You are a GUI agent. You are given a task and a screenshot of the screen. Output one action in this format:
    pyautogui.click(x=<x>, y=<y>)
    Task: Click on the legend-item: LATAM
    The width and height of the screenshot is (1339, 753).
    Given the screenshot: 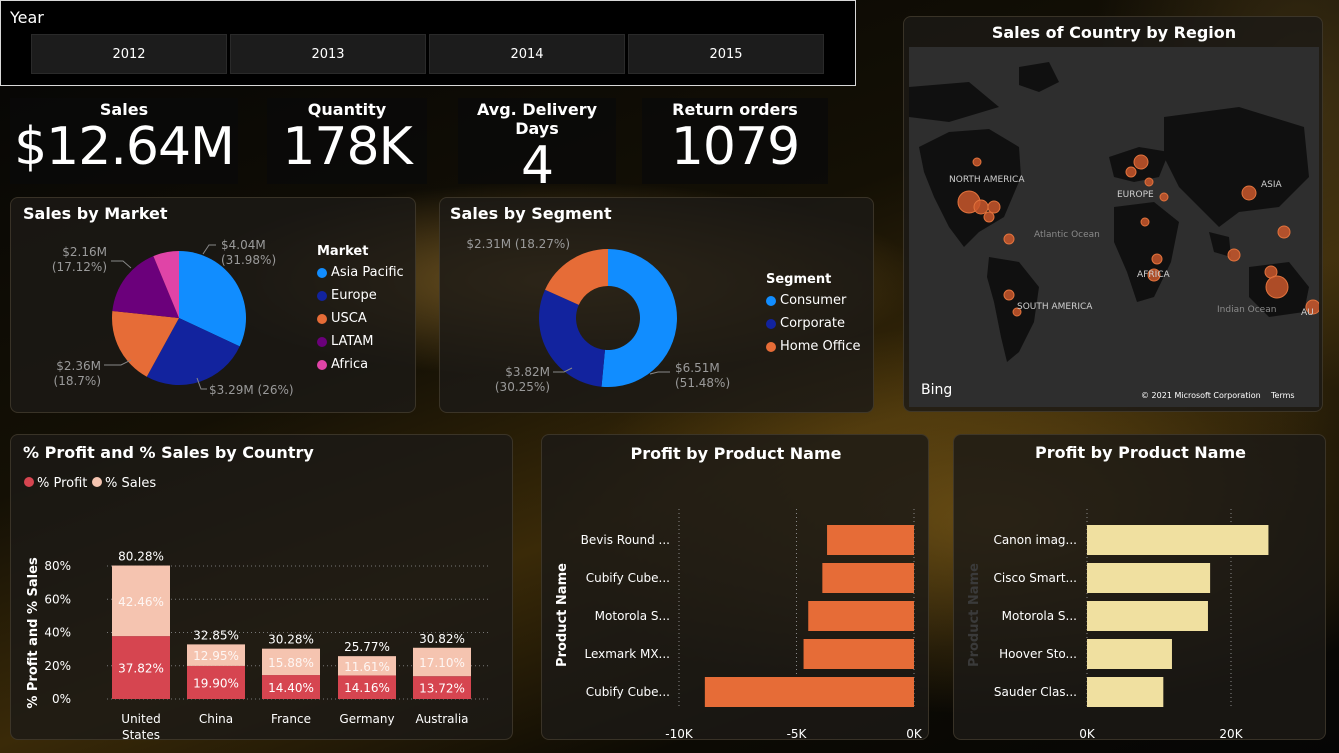 What is the action you would take?
    pyautogui.click(x=360, y=341)
    